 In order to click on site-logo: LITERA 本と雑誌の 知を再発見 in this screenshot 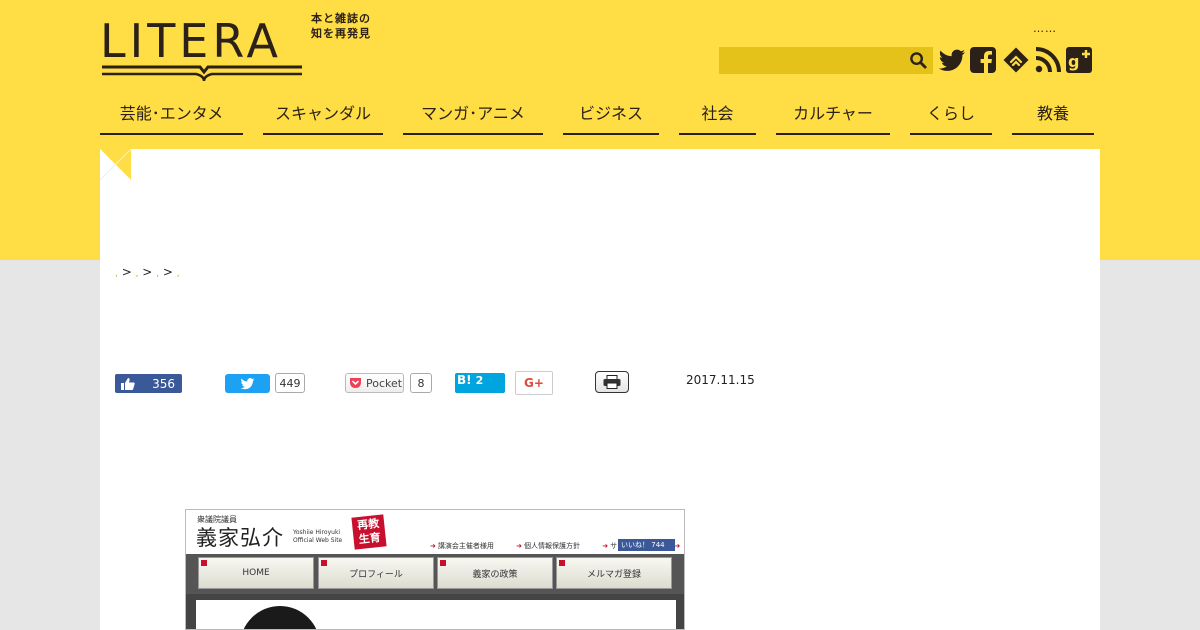, I will do `click(240, 48)`.